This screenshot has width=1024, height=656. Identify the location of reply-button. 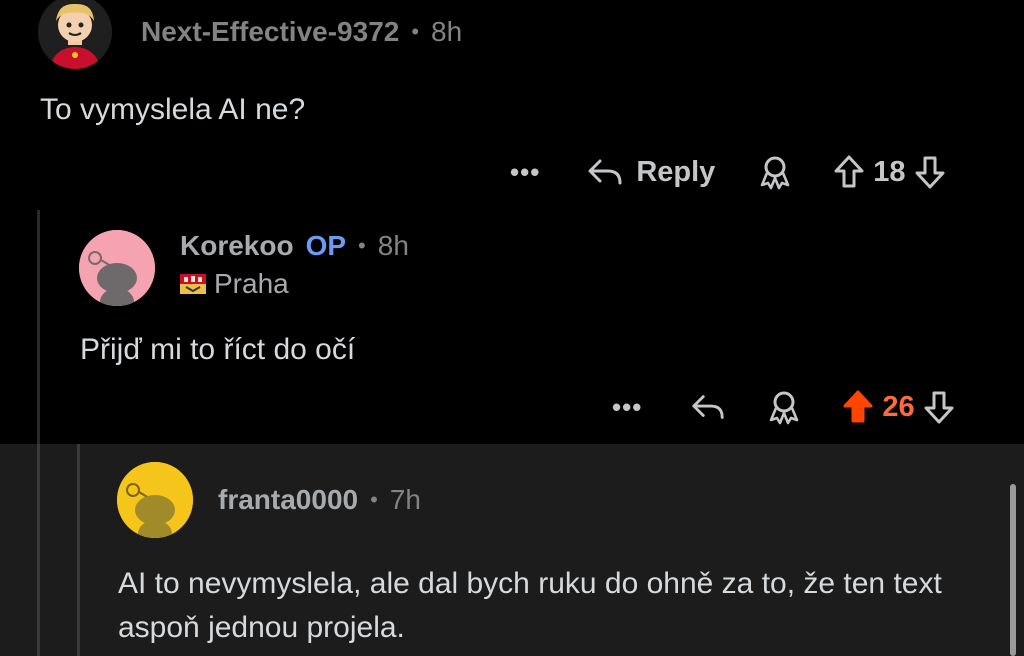
(708, 407).